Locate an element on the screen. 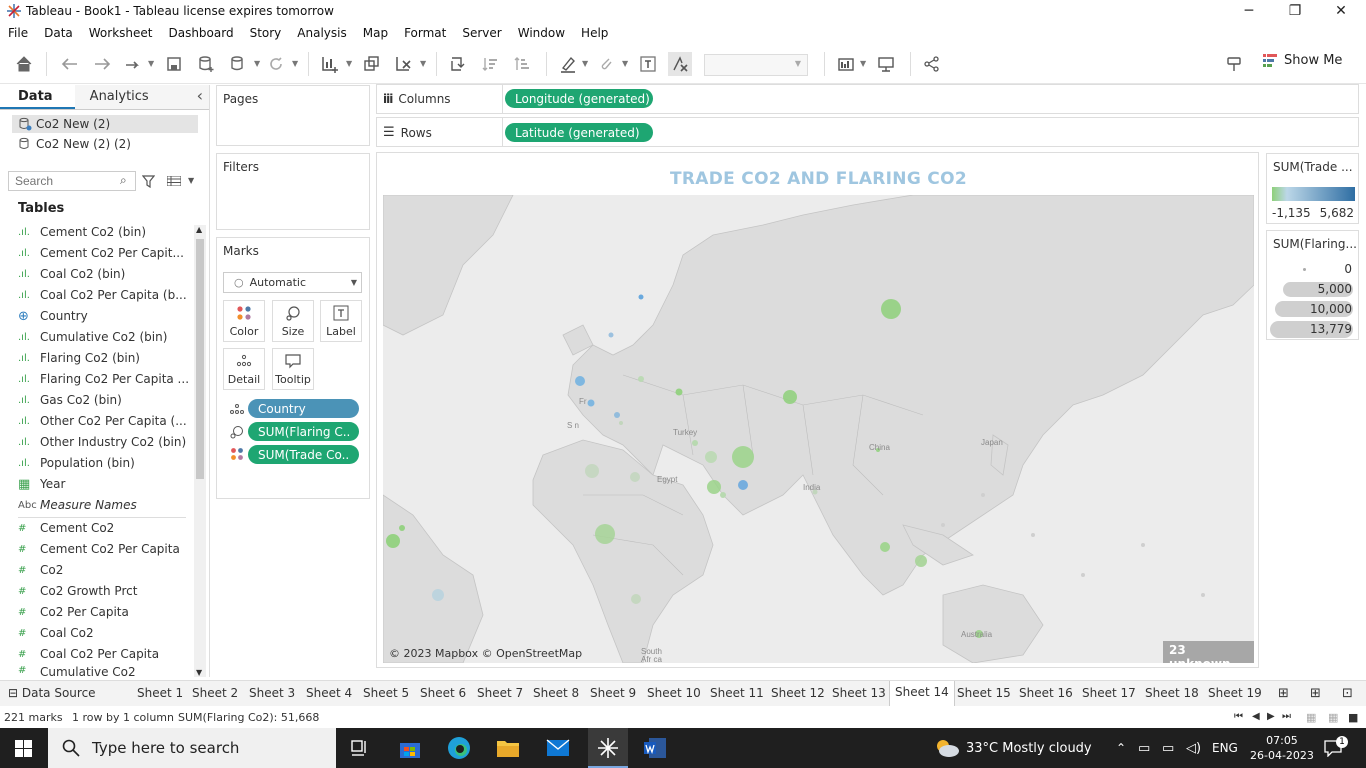 This screenshot has height=768, width=1366. menu-dashboard: Dashboard is located at coordinates (200, 33).